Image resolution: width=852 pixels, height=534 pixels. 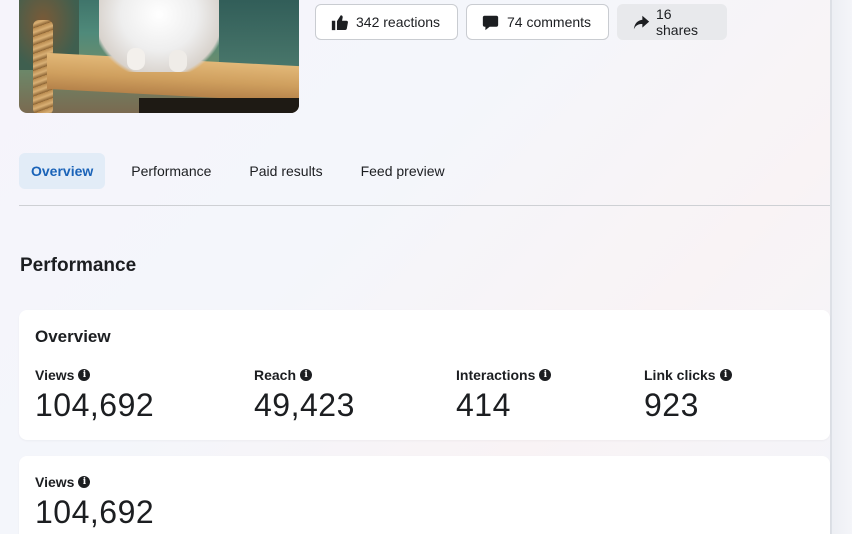 What do you see at coordinates (403, 171) in the screenshot?
I see `tab-feed-preview: Feed preview` at bounding box center [403, 171].